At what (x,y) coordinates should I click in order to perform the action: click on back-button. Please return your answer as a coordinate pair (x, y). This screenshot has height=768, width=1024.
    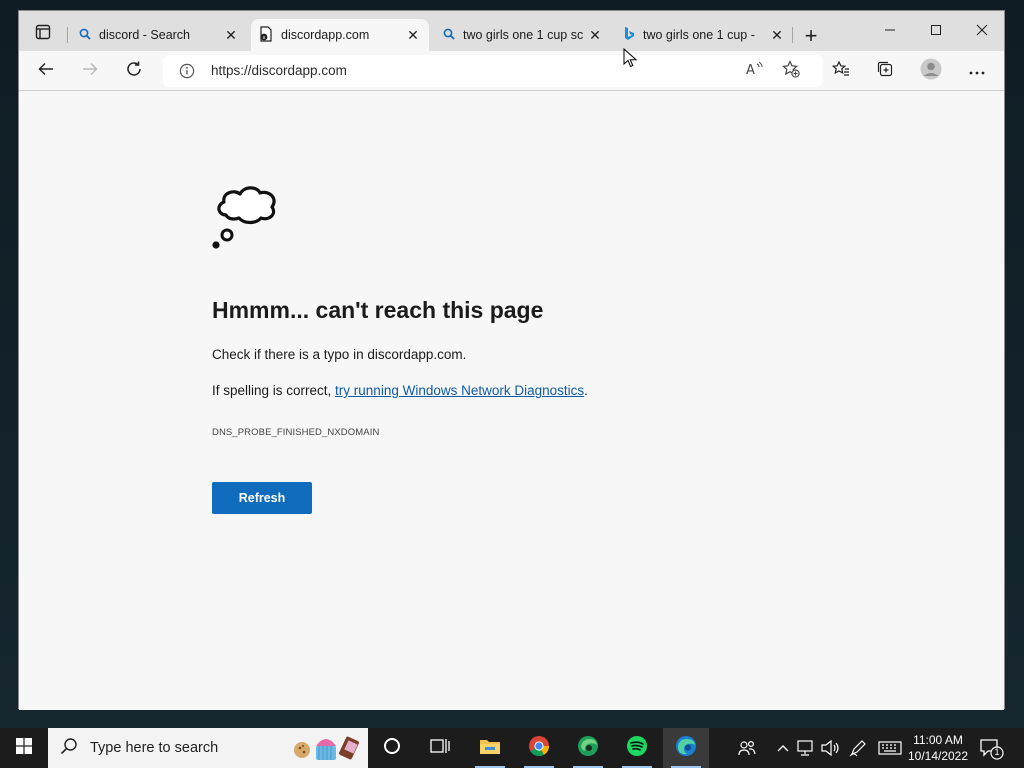
    Looking at the image, I should click on (46, 71).